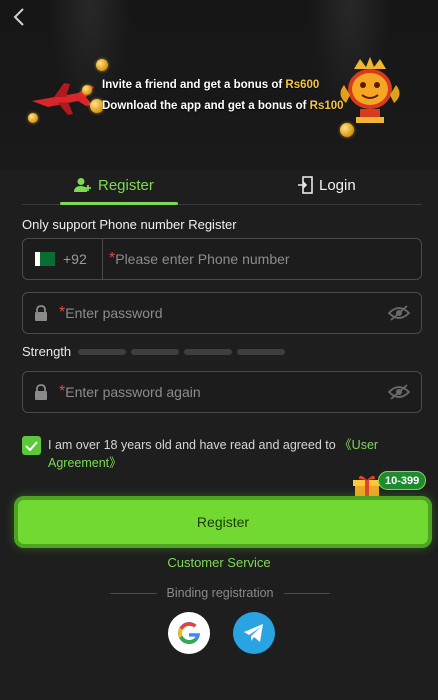  What do you see at coordinates (47, 351) in the screenshot?
I see `strength-label: Strength` at bounding box center [47, 351].